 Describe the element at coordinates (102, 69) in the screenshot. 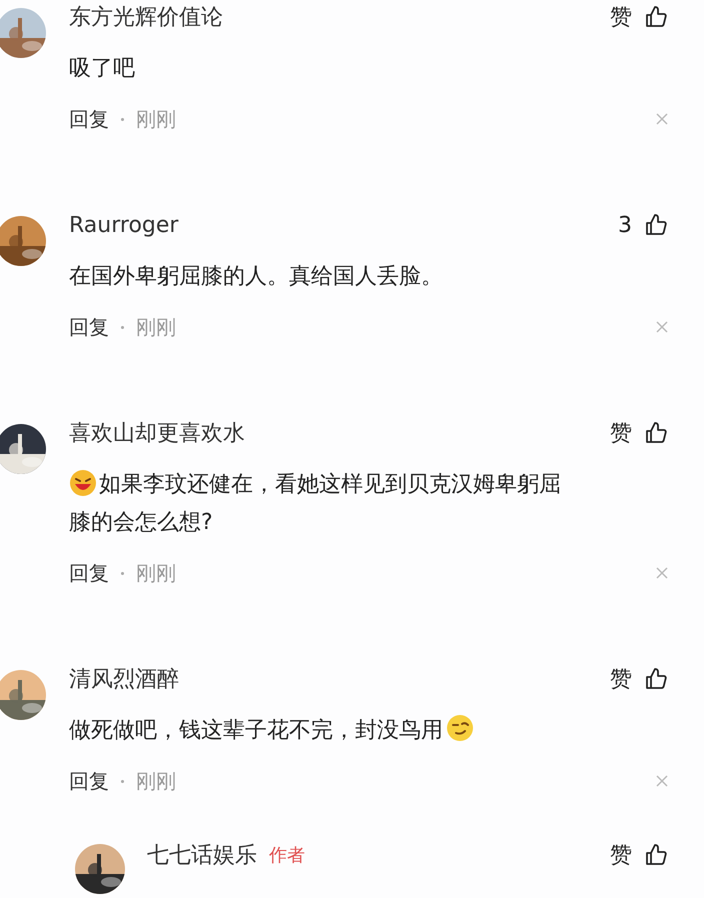

I see `comment-text: 吸了吧` at that location.